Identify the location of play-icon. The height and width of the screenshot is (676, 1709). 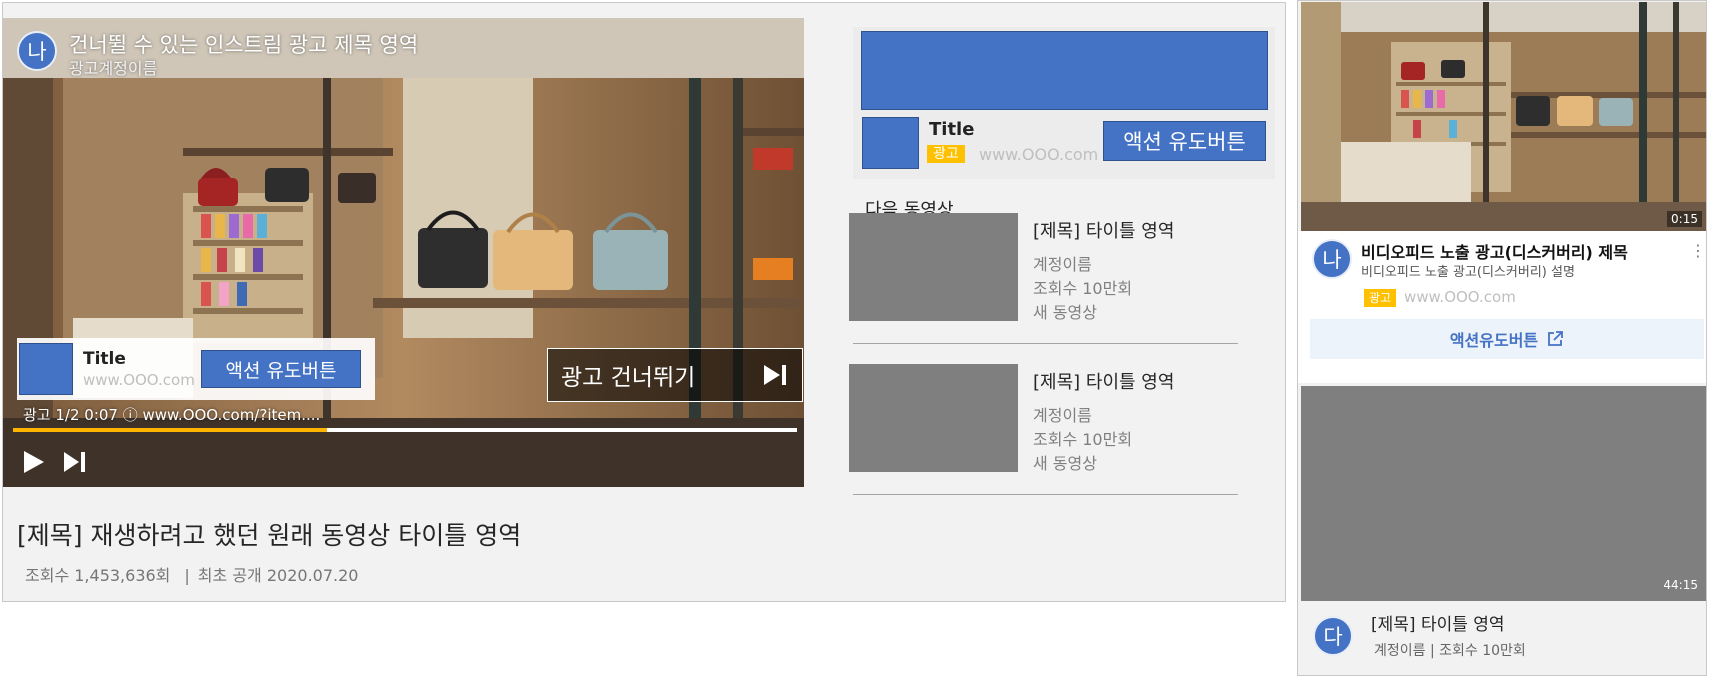
(34, 464).